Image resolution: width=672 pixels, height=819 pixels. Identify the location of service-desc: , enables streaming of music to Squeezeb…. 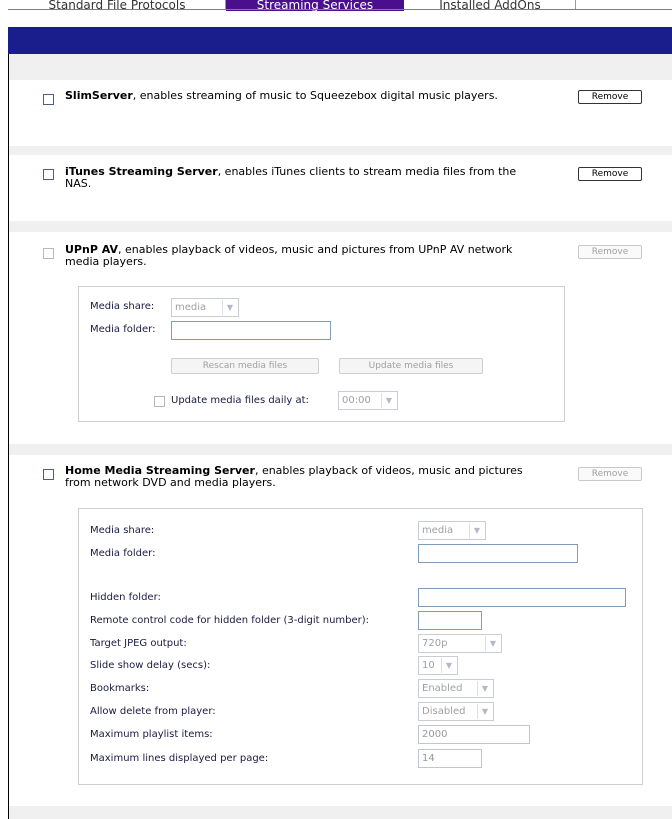
(315, 95).